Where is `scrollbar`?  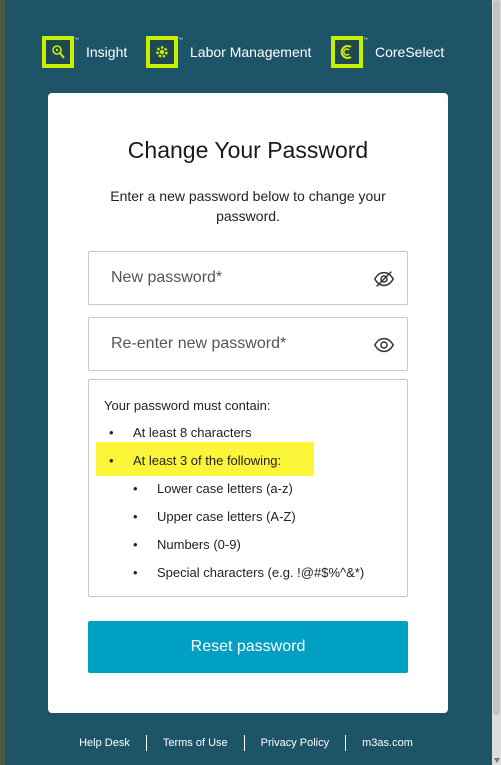
scrollbar is located at coordinates (496, 382).